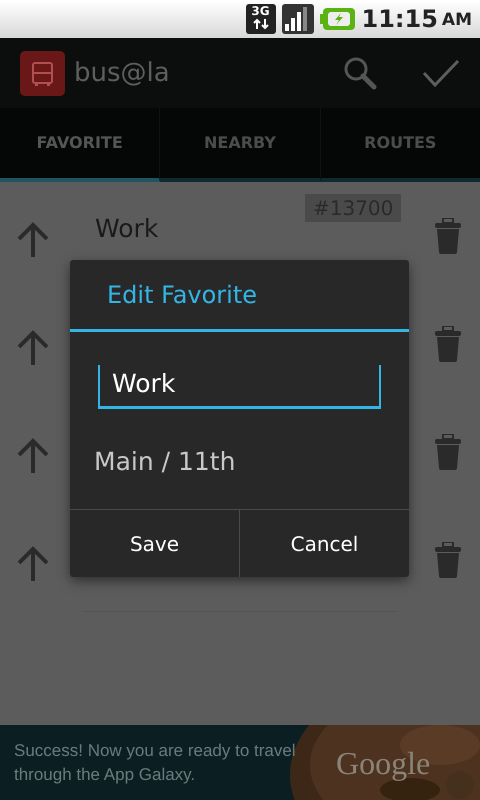 The image size is (480, 800). Describe the element at coordinates (127, 229) in the screenshot. I see `favorite-name: Work` at that location.